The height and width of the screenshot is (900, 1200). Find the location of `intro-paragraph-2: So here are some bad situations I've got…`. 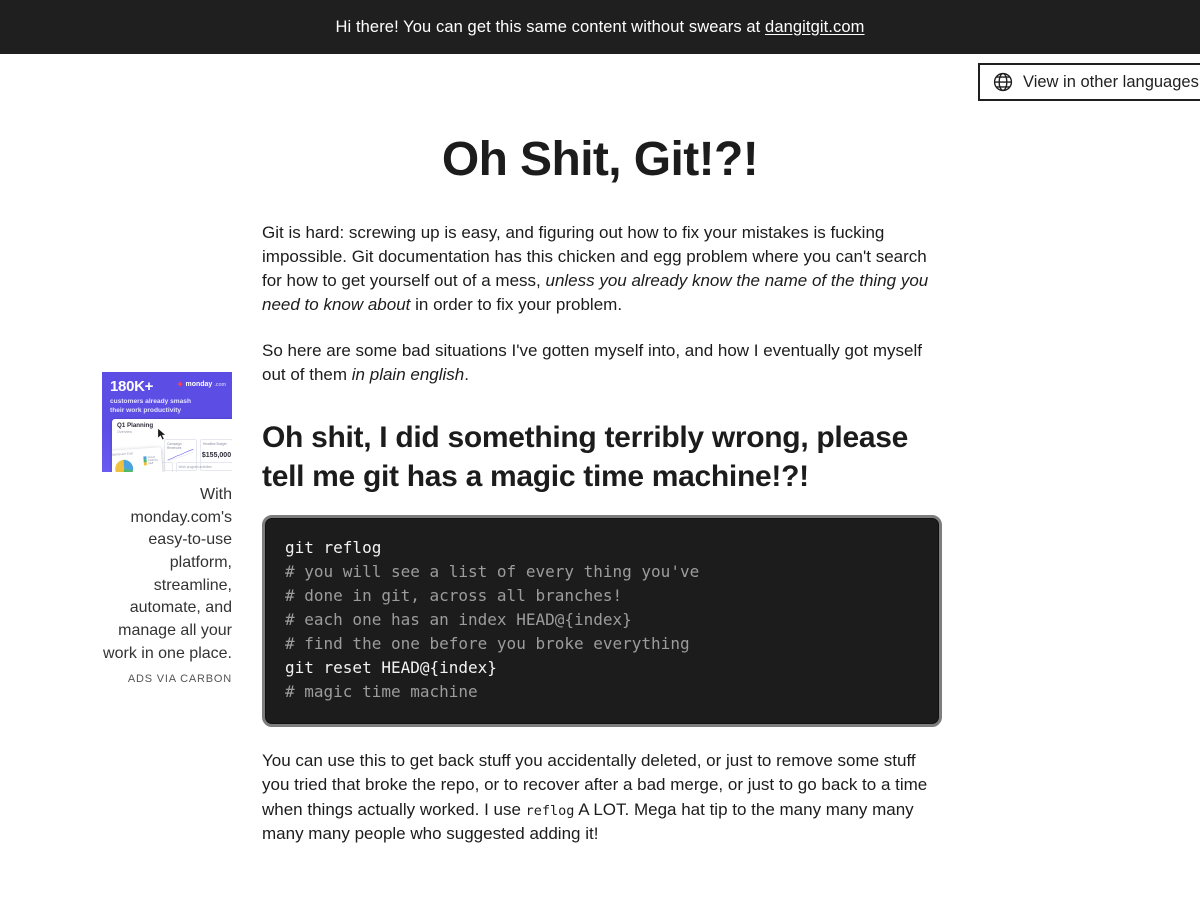

intro-paragraph-2: So here are some bad situations I've got… is located at coordinates (602, 363).